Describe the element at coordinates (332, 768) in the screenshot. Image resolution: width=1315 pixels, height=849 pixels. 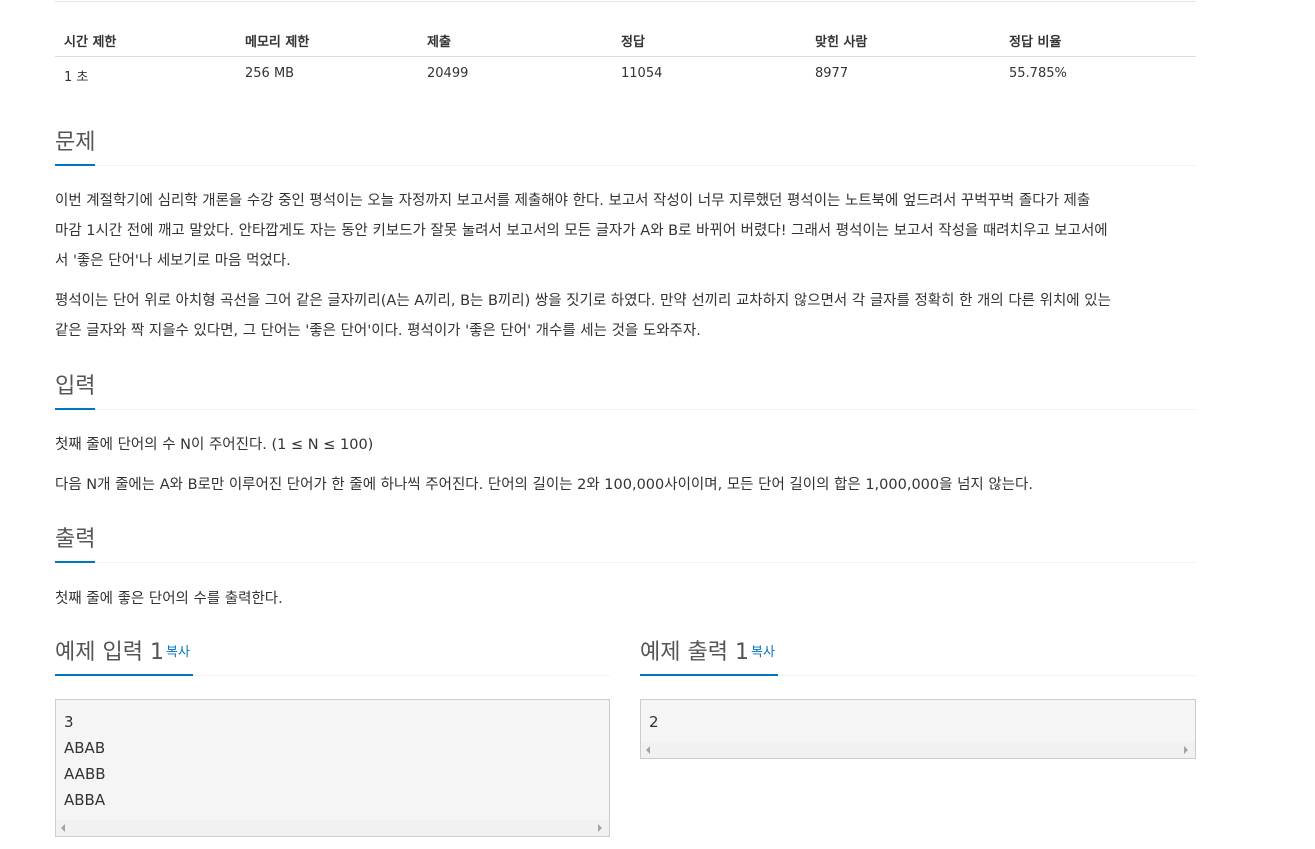
I see `sample-input-box: 3 ABAB AABB ABBA` at that location.